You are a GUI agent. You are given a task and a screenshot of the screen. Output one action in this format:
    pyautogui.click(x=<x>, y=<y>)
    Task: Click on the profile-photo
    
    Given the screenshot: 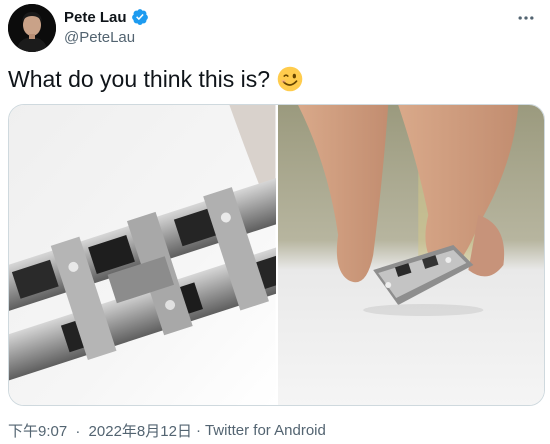 What is the action you would take?
    pyautogui.click(x=32, y=28)
    